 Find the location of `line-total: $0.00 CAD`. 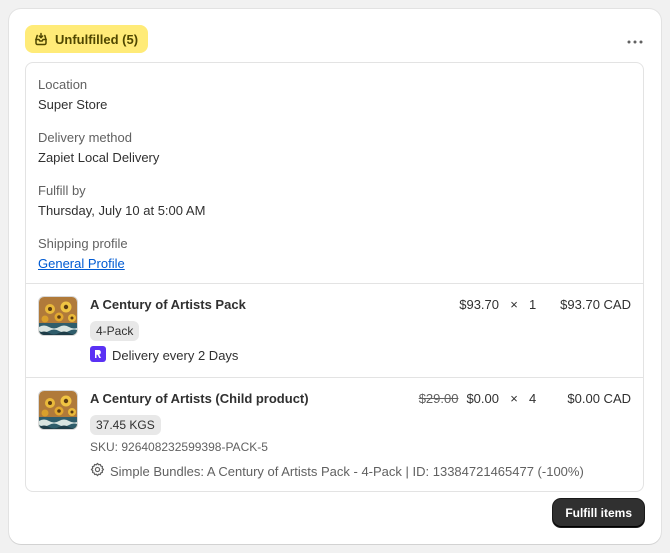

line-total: $0.00 CAD is located at coordinates (599, 398).